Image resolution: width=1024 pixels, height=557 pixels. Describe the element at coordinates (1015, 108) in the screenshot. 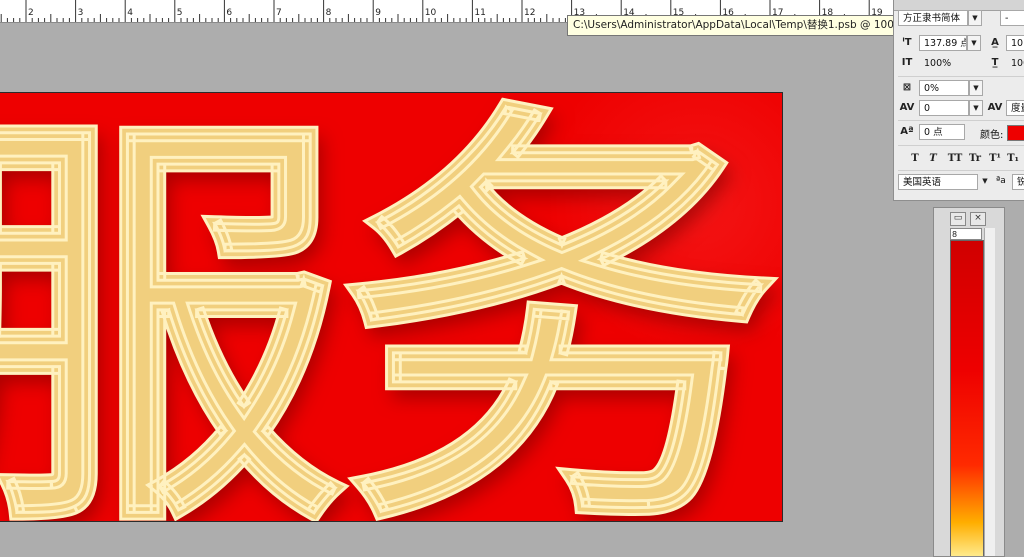

I see `kerning-field: 度量` at that location.